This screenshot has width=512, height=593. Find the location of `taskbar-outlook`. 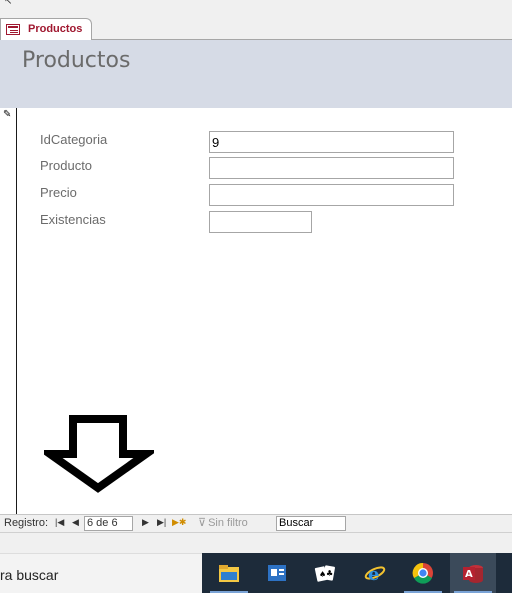

taskbar-outlook is located at coordinates (277, 573).